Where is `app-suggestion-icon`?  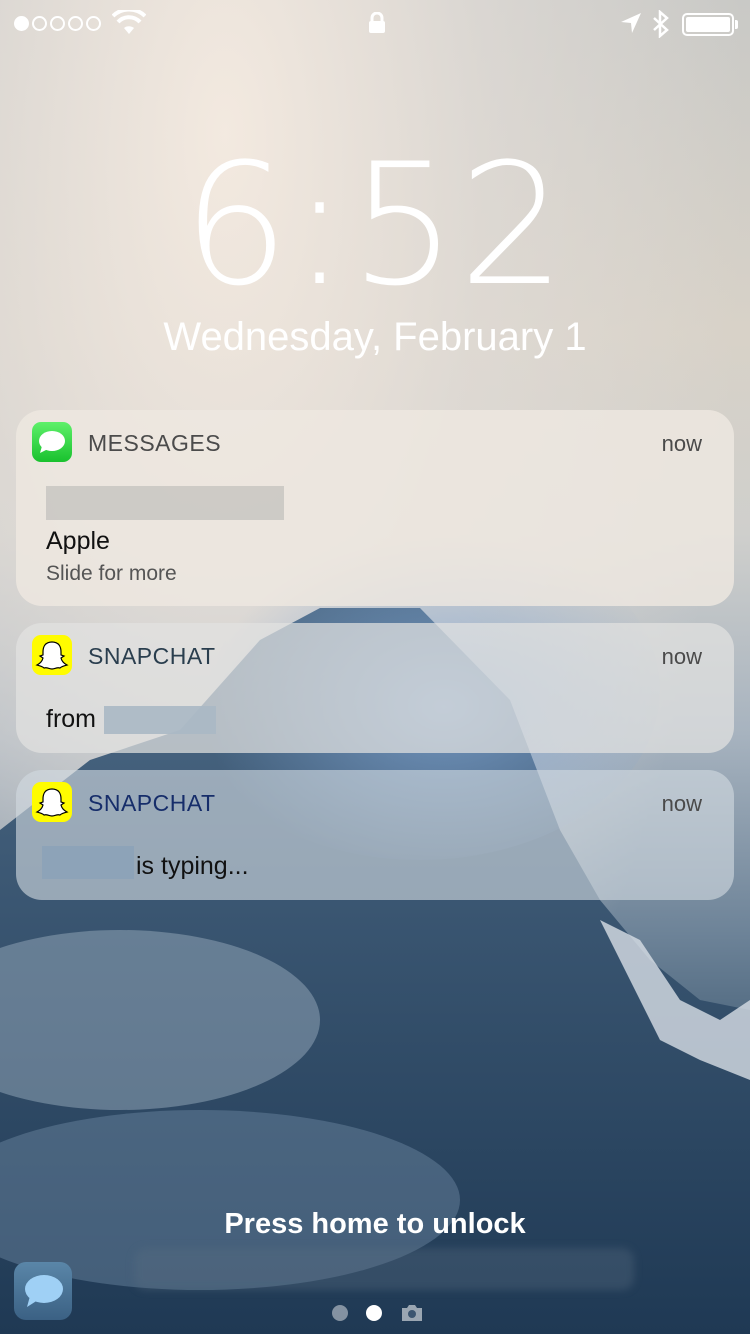 app-suggestion-icon is located at coordinates (43, 1291).